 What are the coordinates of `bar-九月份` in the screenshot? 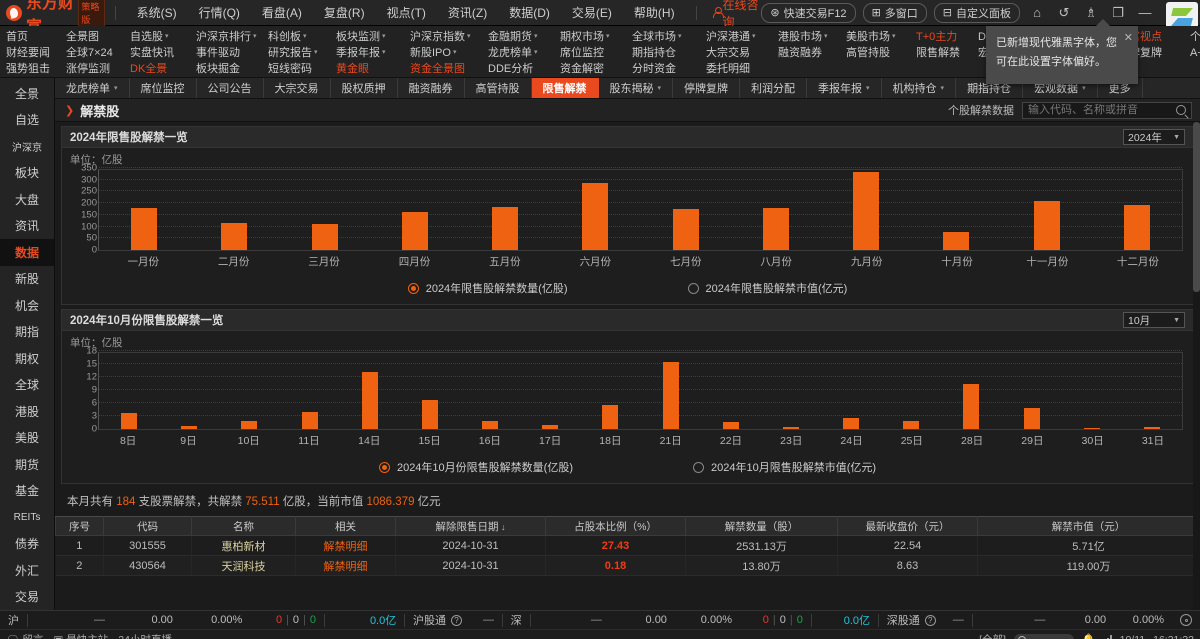 It's located at (866, 211).